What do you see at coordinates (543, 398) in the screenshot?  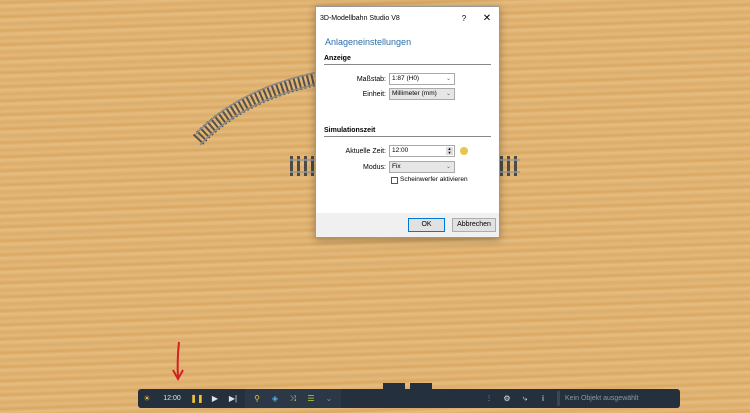 I see `info-icon: i` at bounding box center [543, 398].